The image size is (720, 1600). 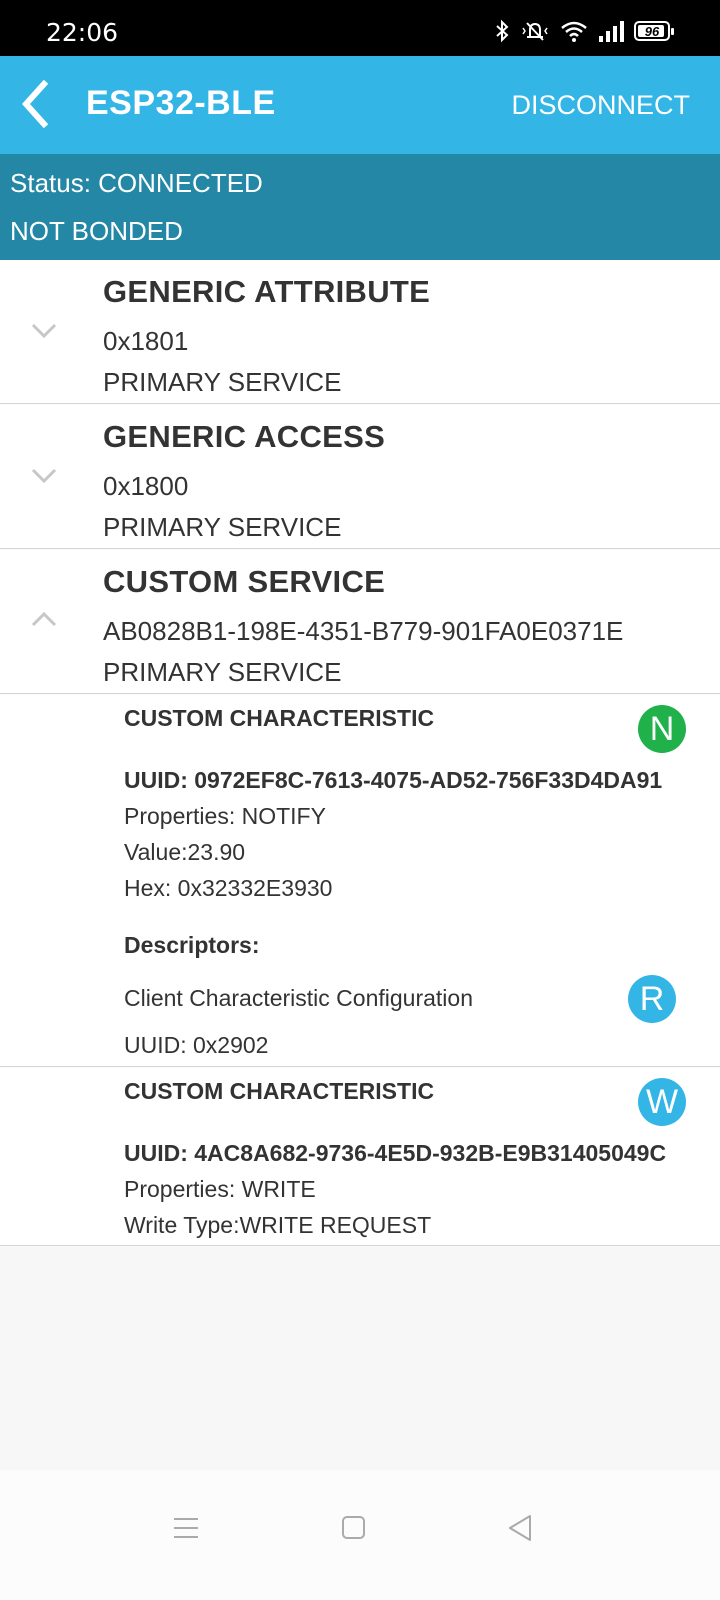 What do you see at coordinates (181, 103) in the screenshot?
I see `device-title: ESP32-BLE` at bounding box center [181, 103].